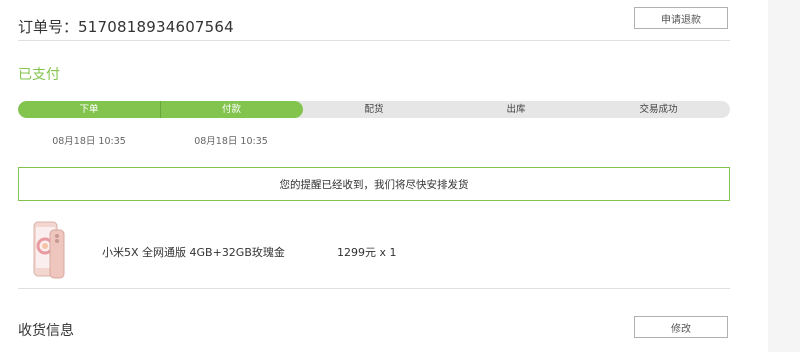  What do you see at coordinates (48, 27) in the screenshot?
I see `order-number-label: 订单号：` at bounding box center [48, 27].